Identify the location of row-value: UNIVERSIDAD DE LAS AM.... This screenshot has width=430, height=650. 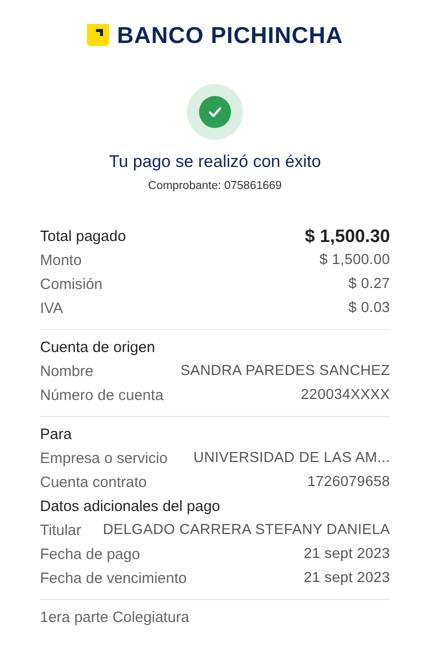
(291, 458).